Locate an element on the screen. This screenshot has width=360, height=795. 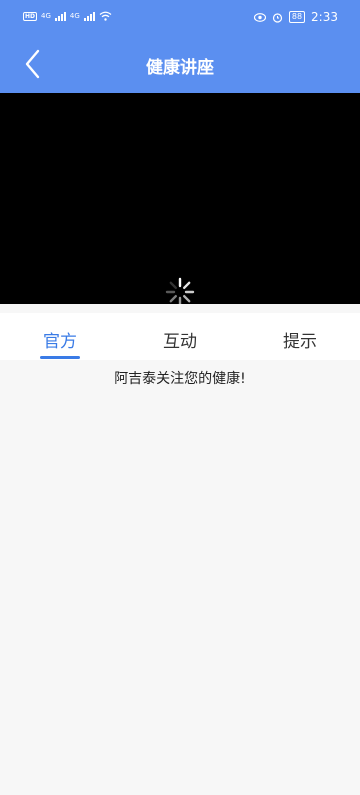
status-right: 88 2:33 is located at coordinates (295, 17).